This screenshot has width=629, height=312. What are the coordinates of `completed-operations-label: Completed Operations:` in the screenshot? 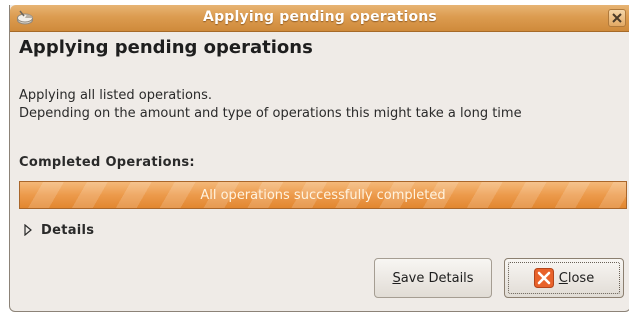 It's located at (107, 162).